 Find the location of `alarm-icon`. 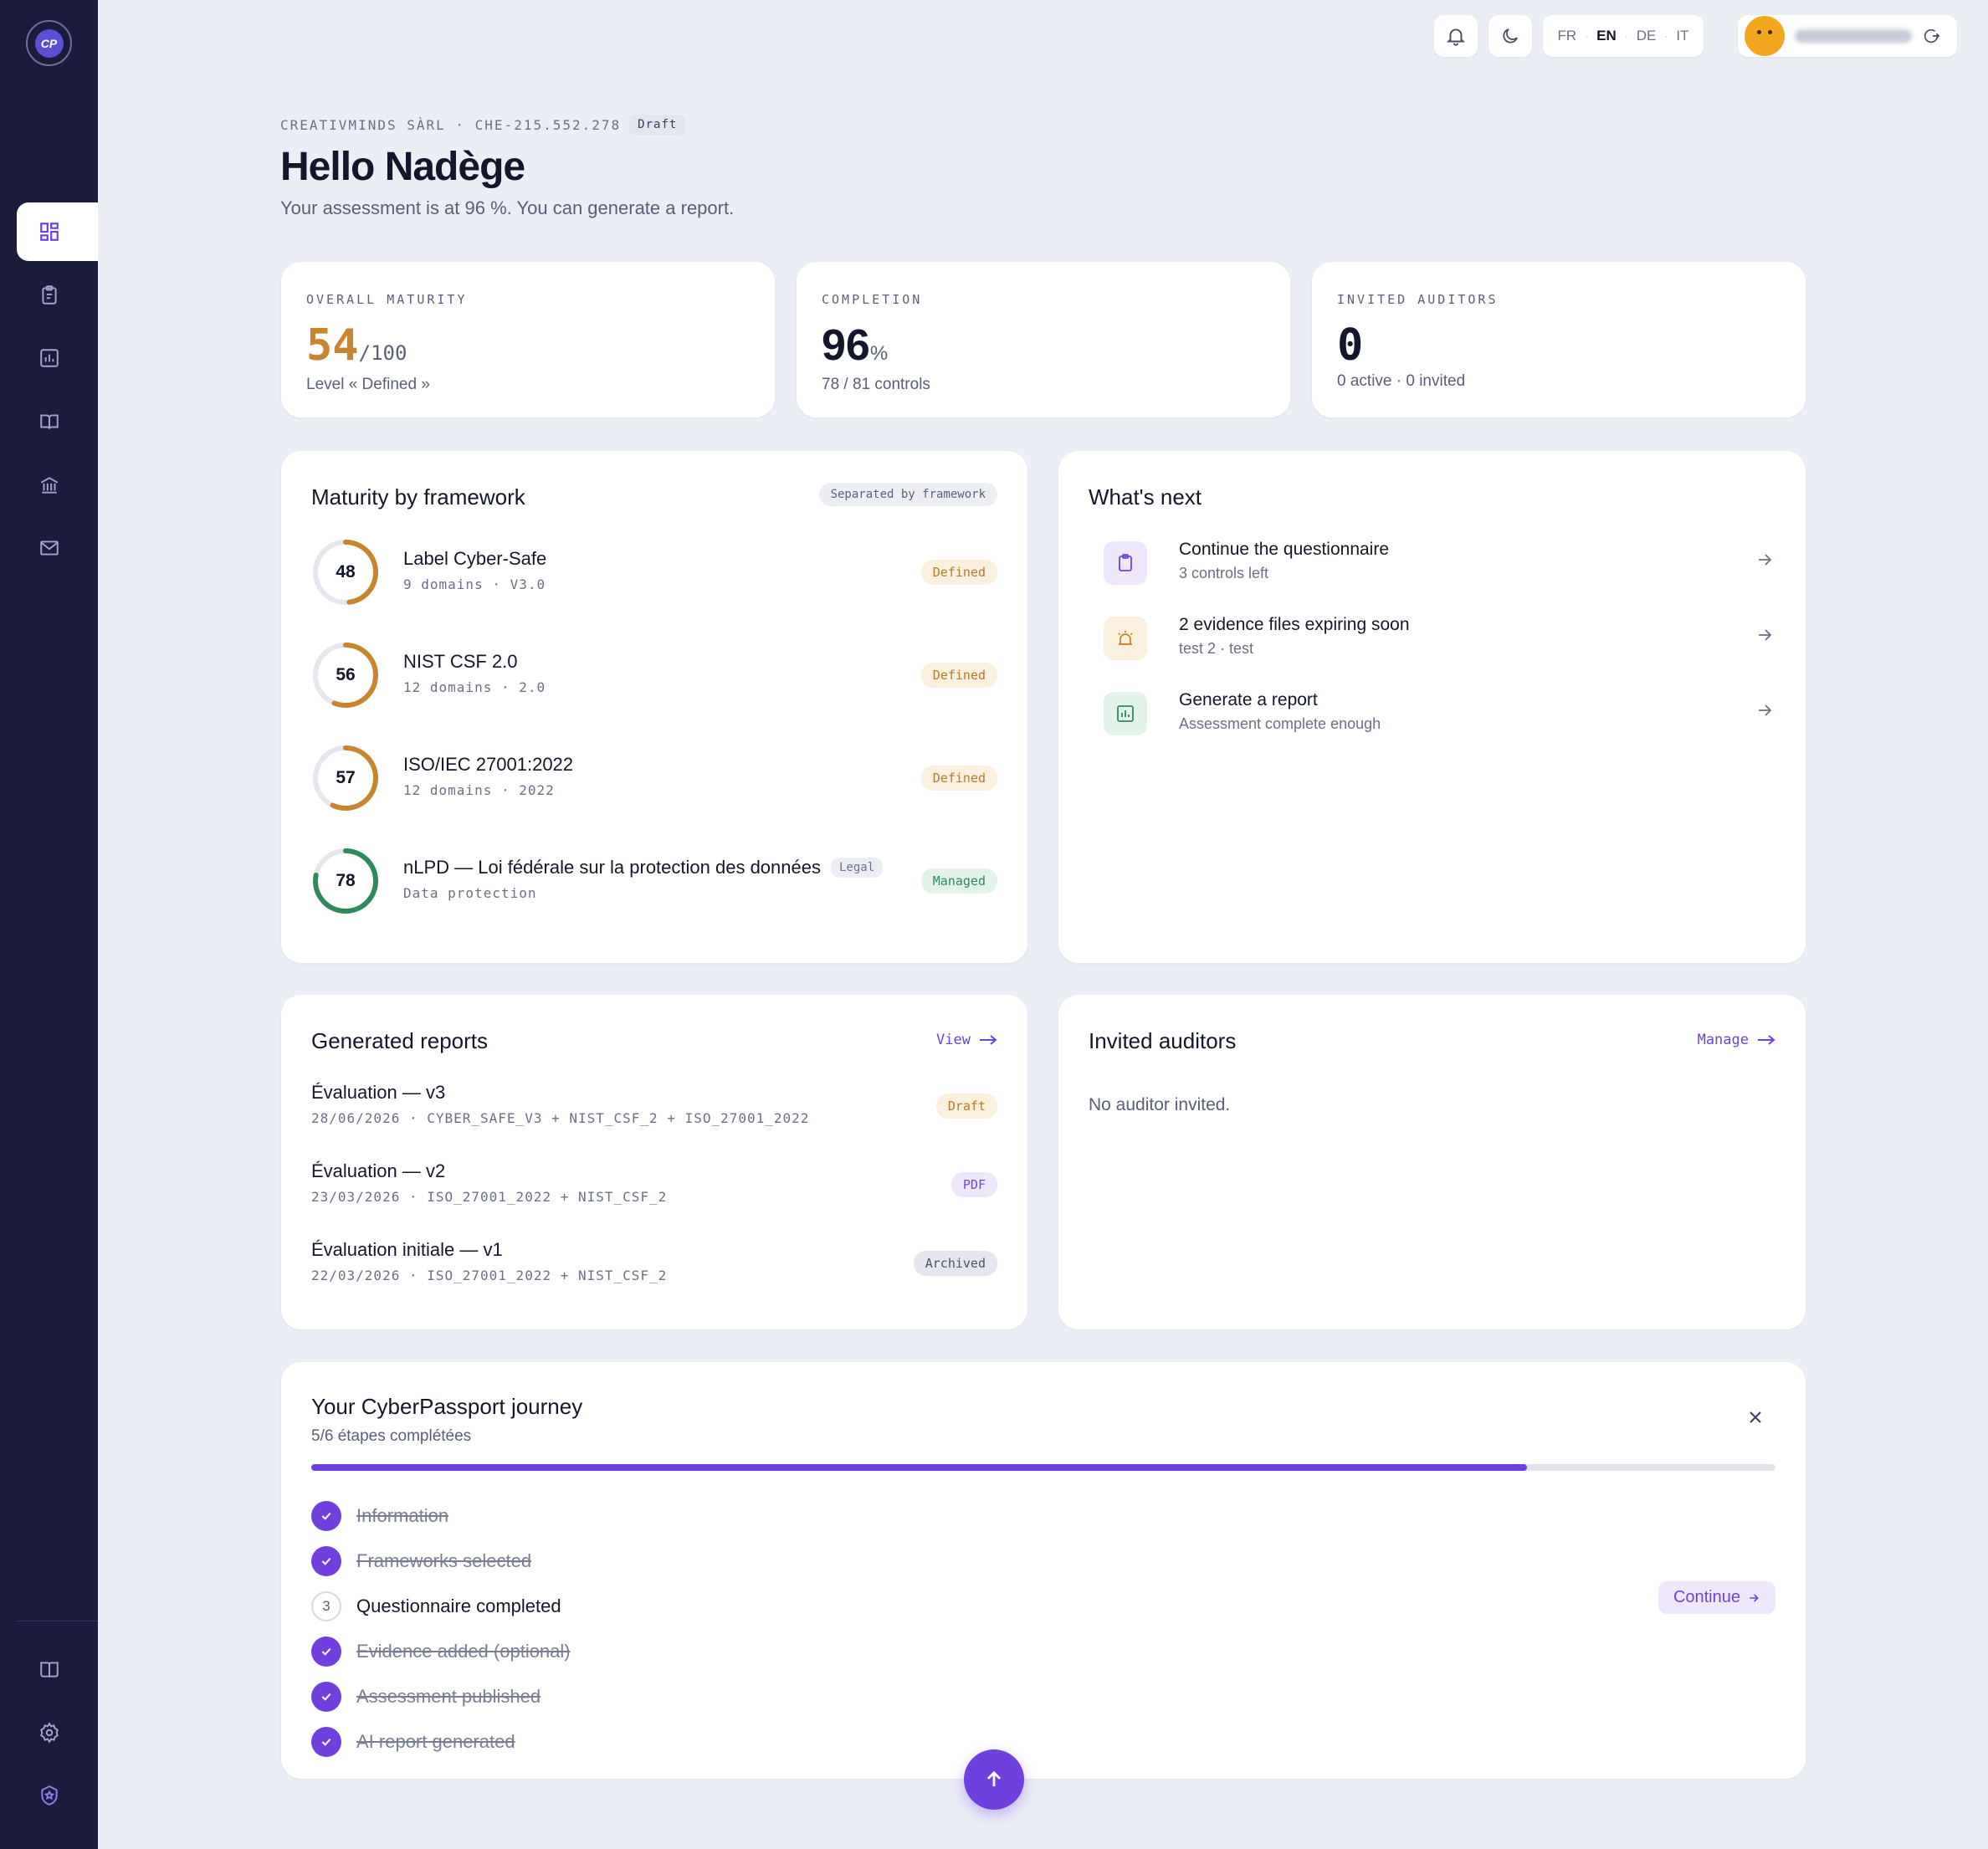

alarm-icon is located at coordinates (1126, 638).